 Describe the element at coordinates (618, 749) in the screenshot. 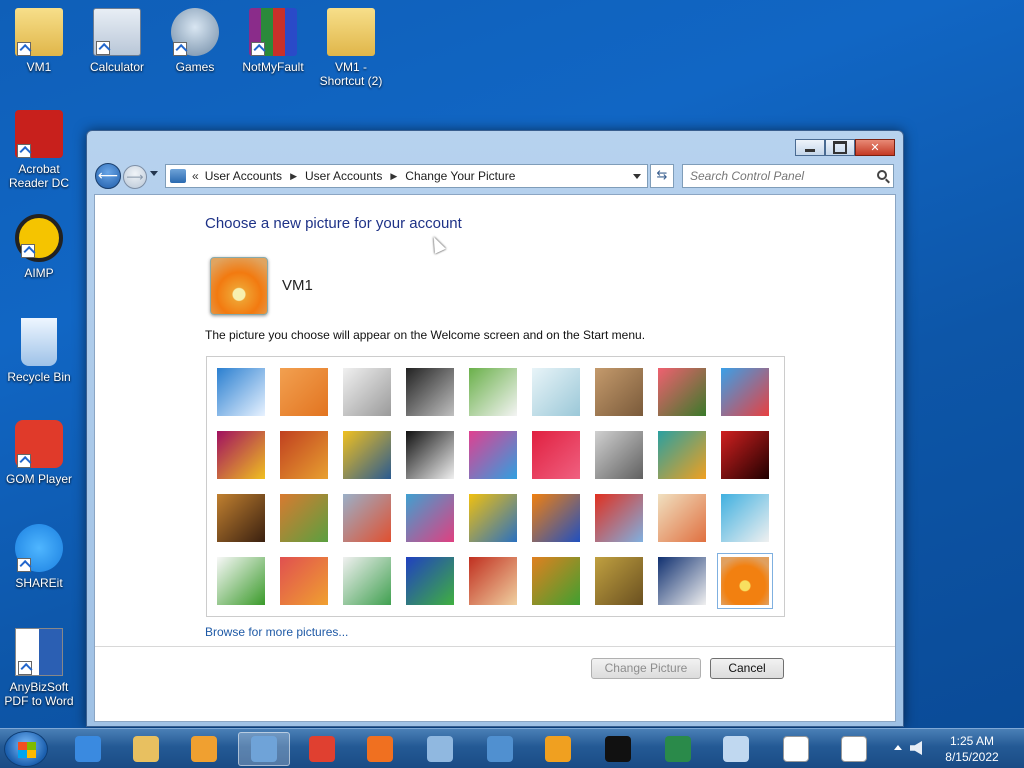

I see `taskbar-command-prompt` at that location.